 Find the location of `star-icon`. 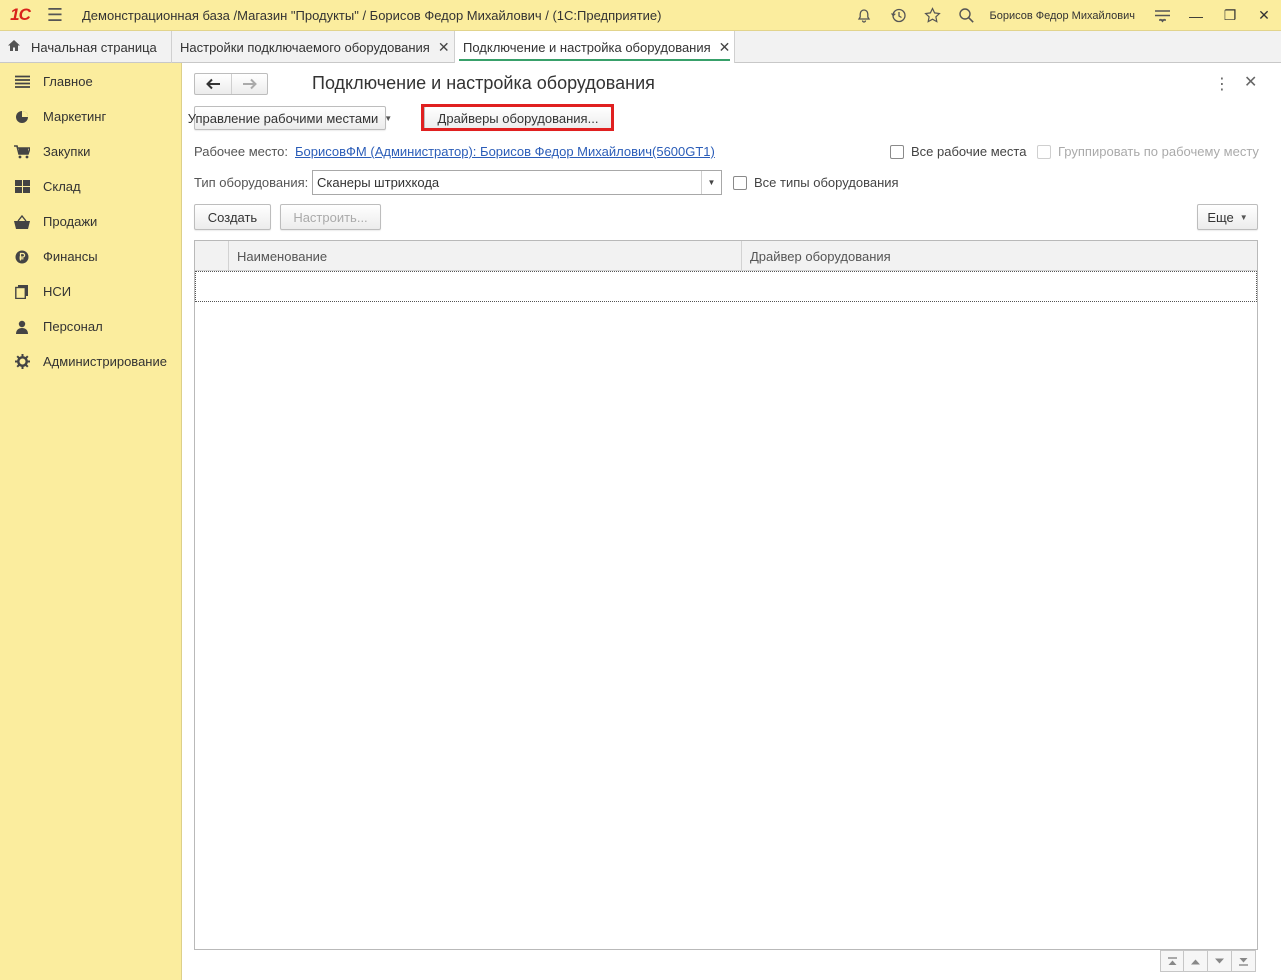

star-icon is located at coordinates (932, 15).